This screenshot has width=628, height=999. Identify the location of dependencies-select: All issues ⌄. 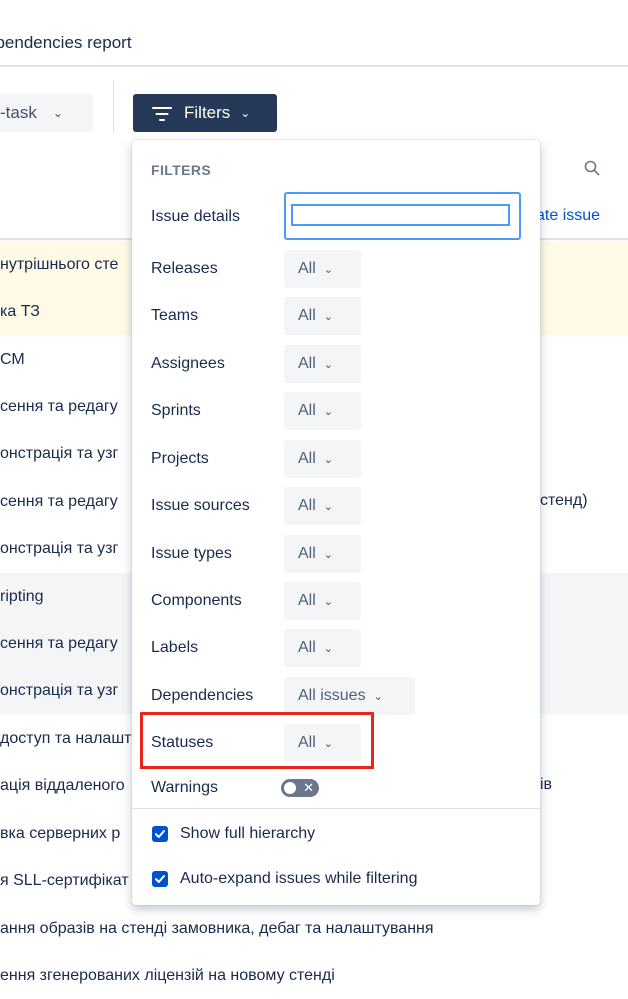
(349, 696).